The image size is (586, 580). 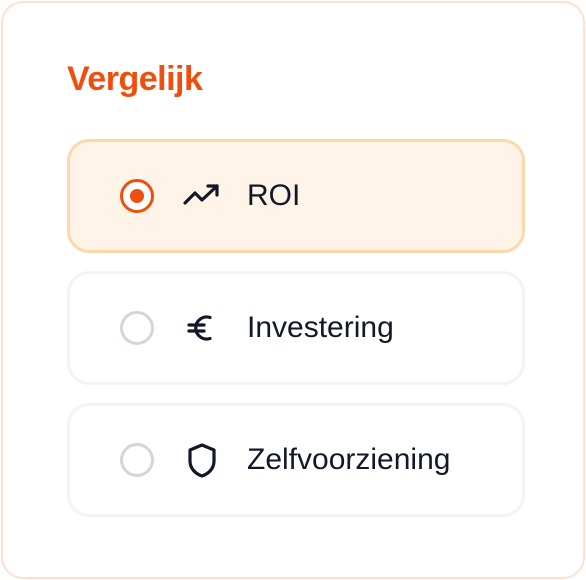 I want to click on euro-icon, so click(x=199, y=328).